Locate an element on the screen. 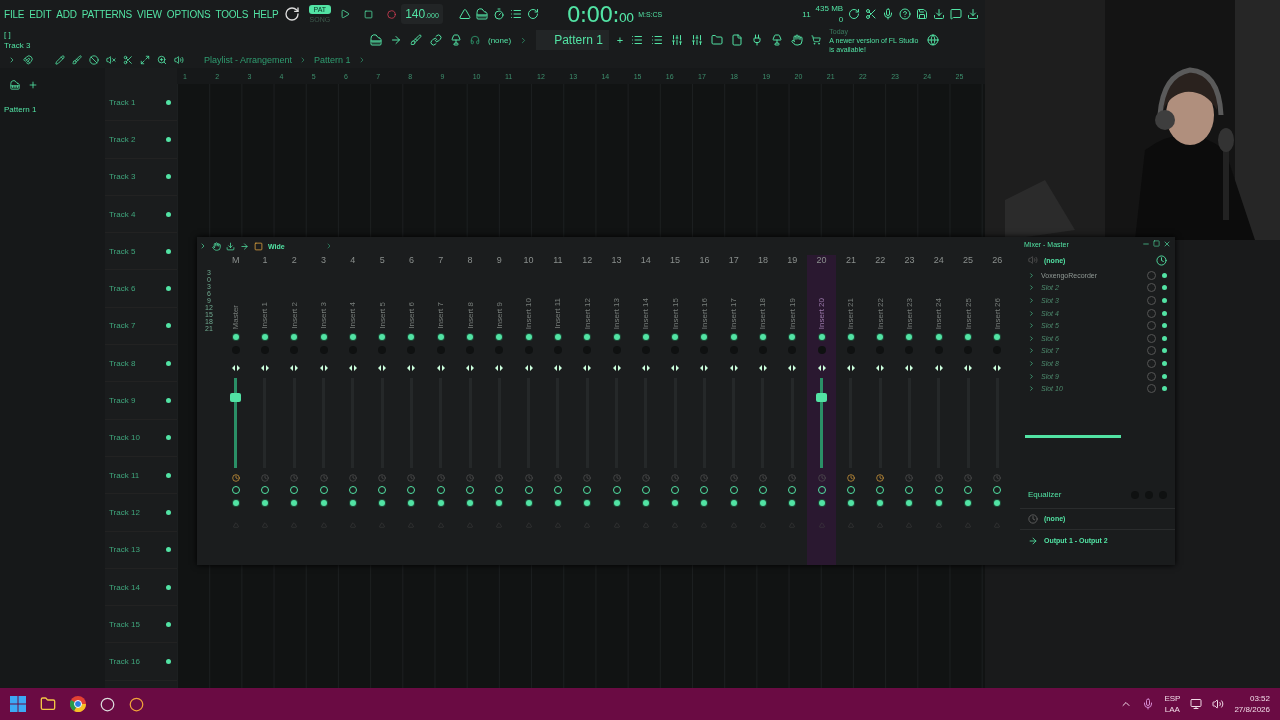 This screenshot has height=720, width=1280. strip-number: 12 is located at coordinates (587, 261).